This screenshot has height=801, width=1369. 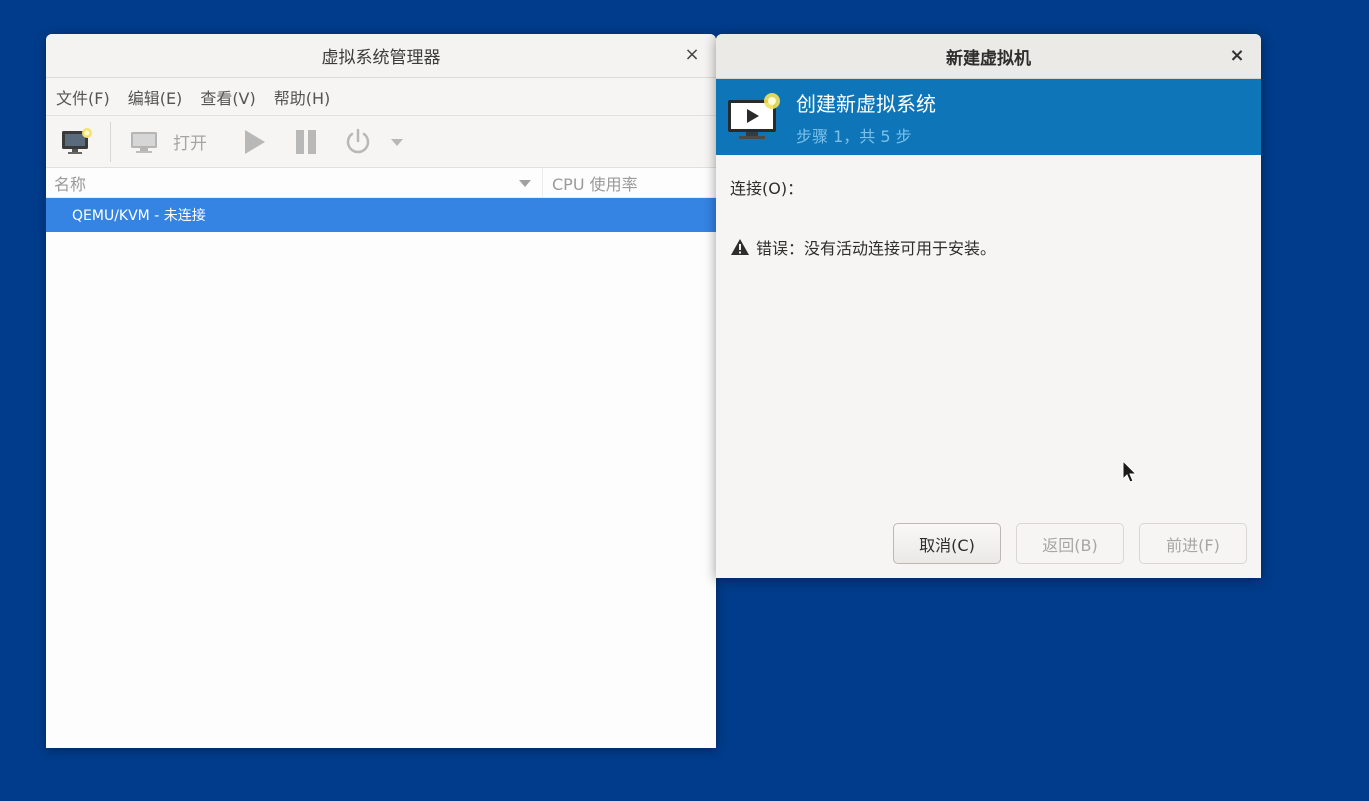 I want to click on new-vm-button, so click(x=77, y=142).